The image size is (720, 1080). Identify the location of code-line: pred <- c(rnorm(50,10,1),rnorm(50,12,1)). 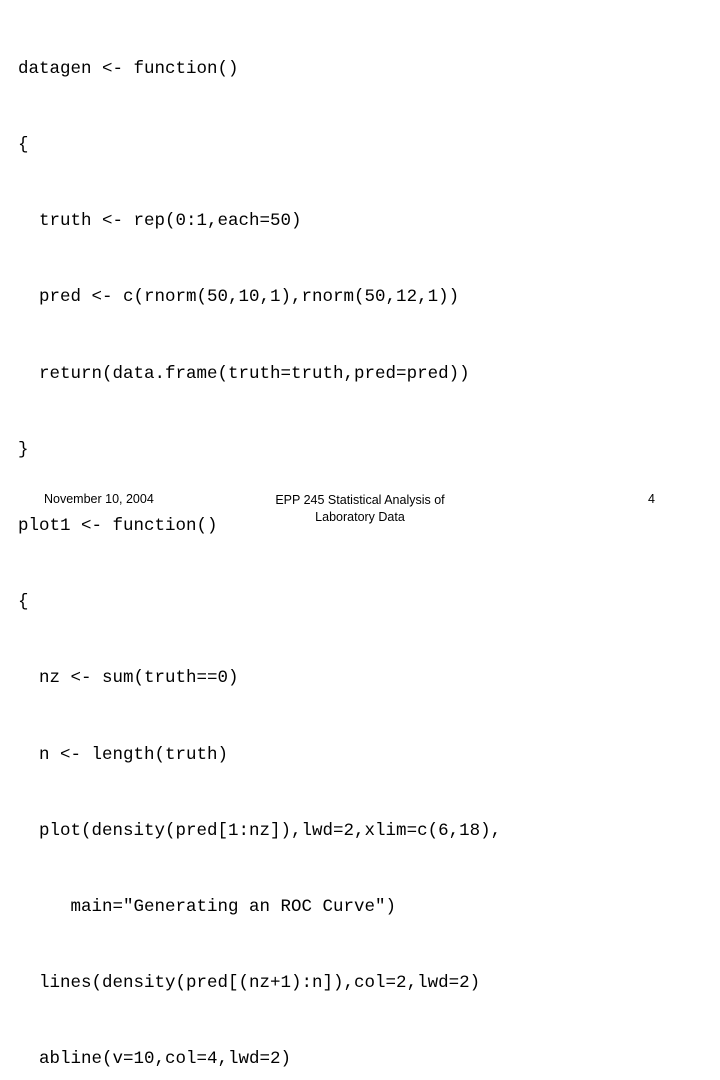
(239, 297).